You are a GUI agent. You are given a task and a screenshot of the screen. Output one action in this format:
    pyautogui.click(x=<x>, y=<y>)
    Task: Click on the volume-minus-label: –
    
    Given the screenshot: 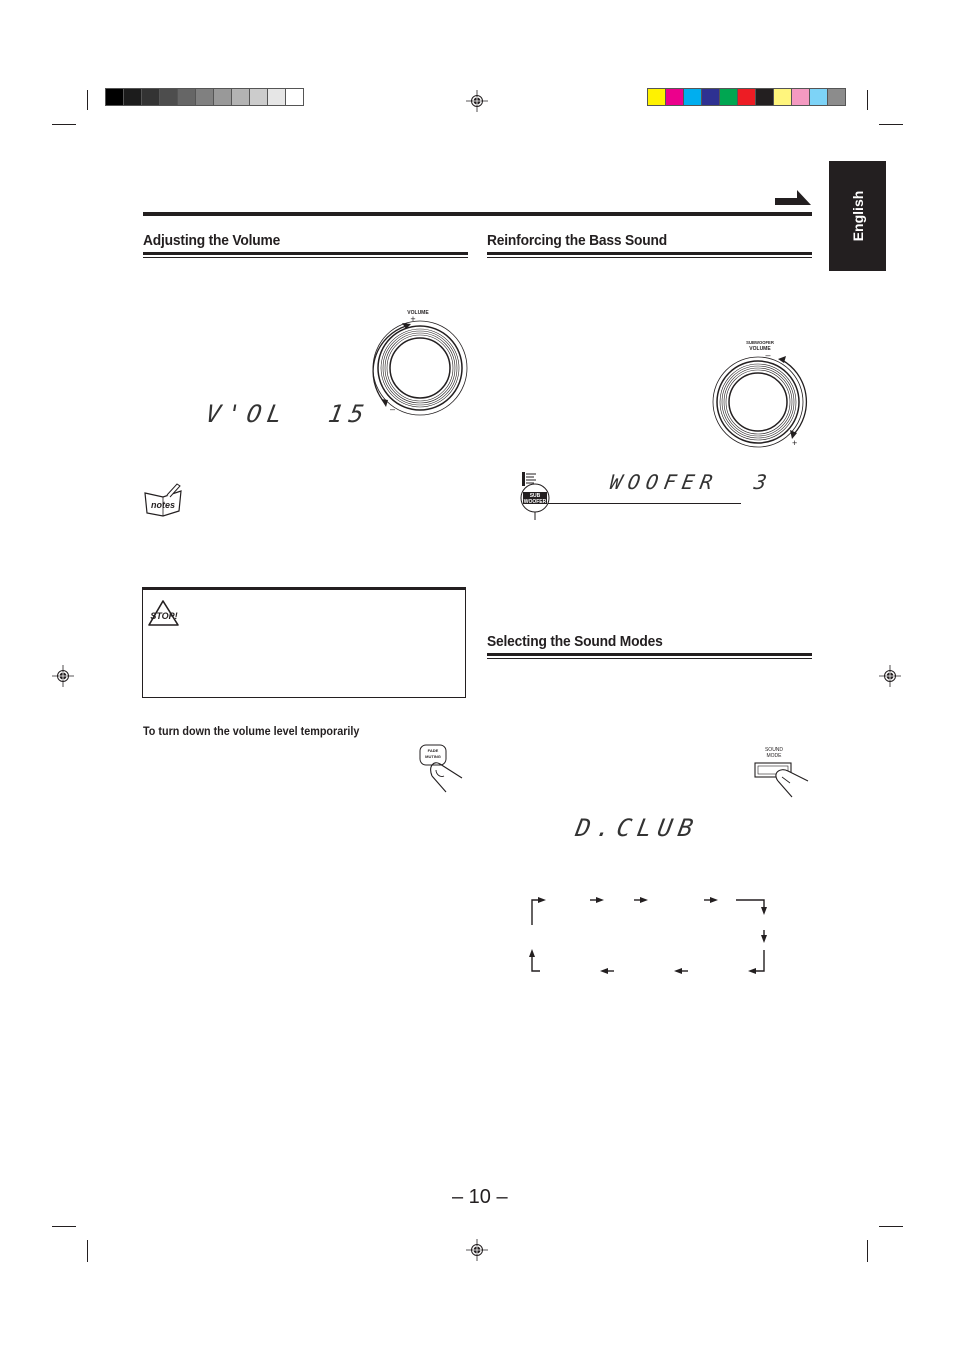 What is the action you would take?
    pyautogui.click(x=392, y=409)
    